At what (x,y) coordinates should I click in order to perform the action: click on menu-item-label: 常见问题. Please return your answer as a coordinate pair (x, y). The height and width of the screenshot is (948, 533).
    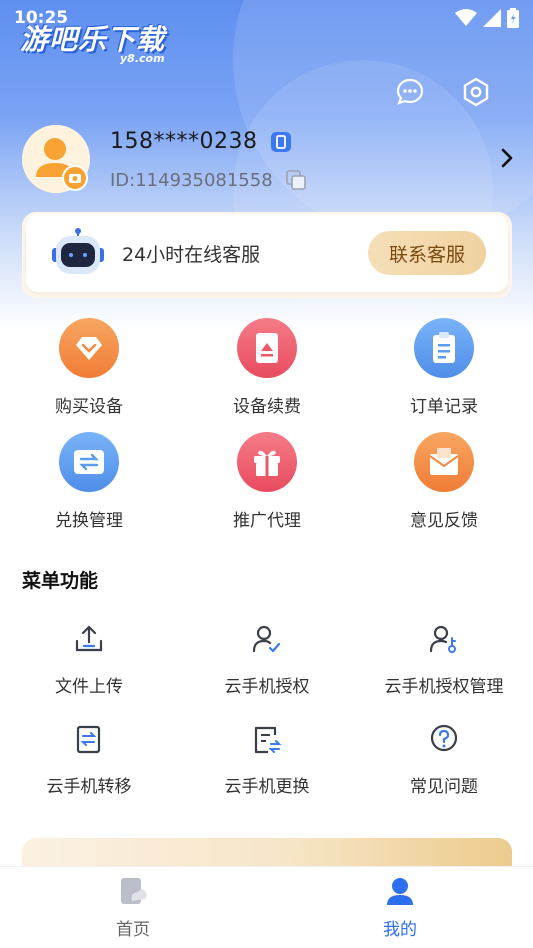
    Looking at the image, I should click on (444, 787).